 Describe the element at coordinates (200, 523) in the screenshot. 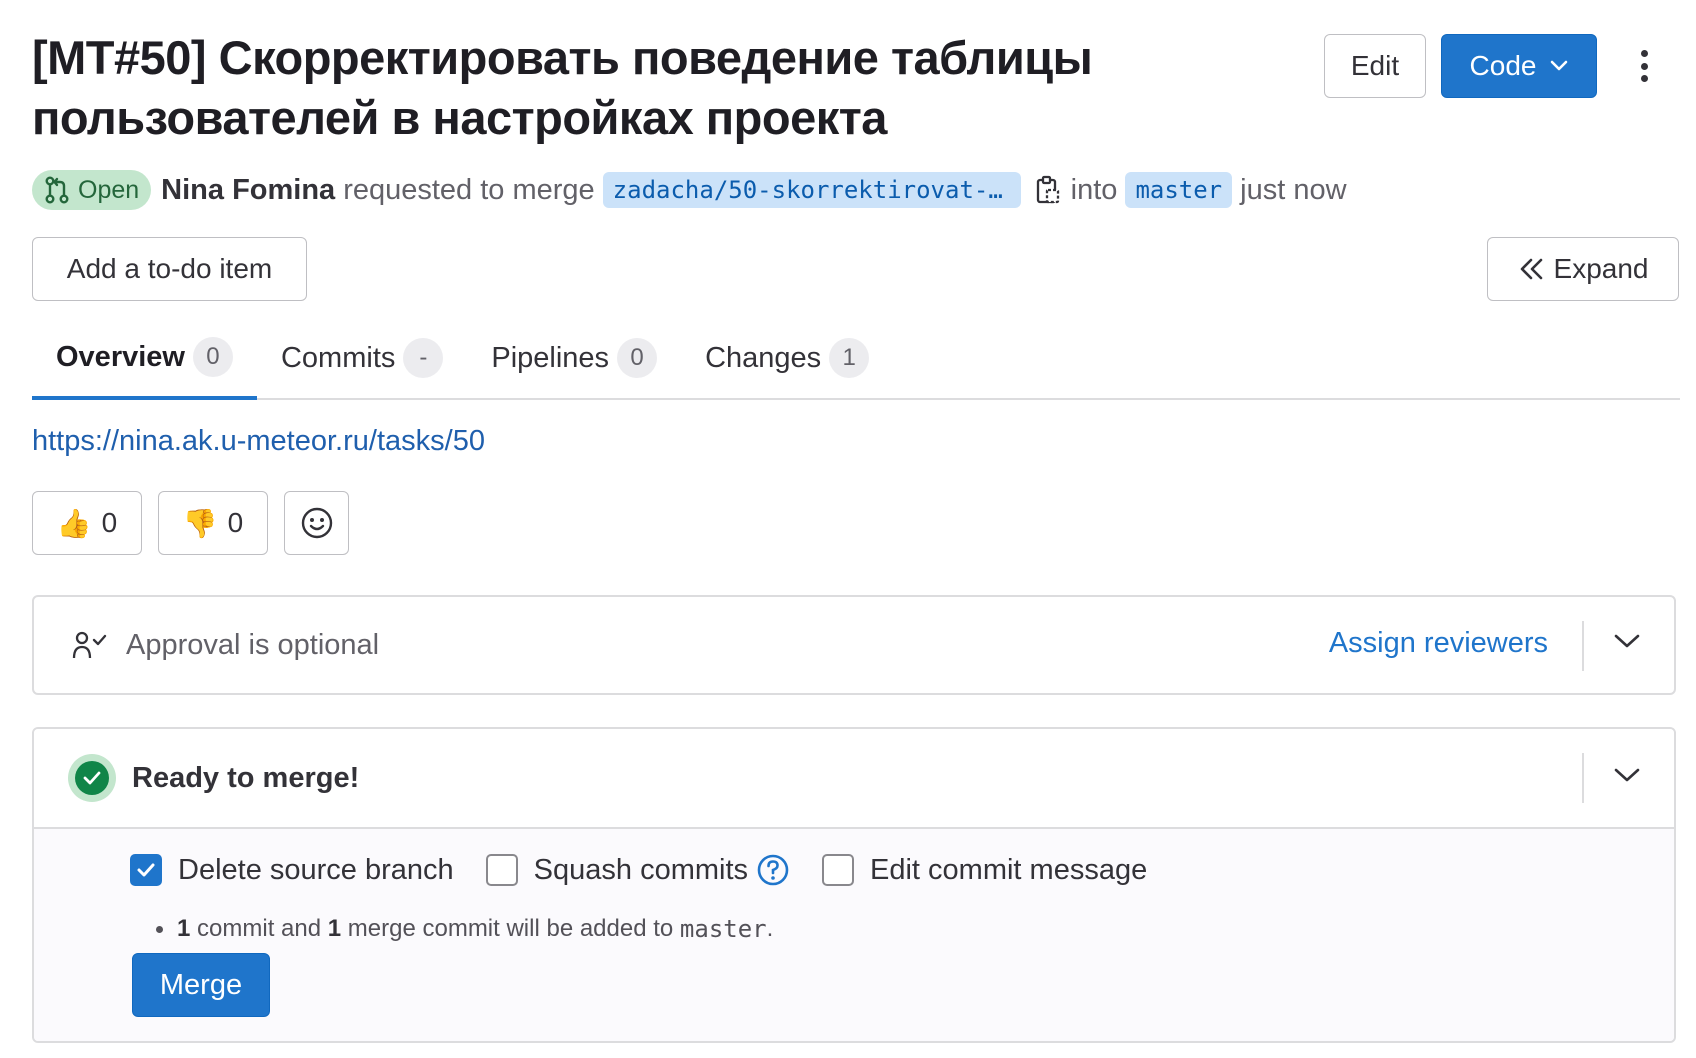

I see `thumbs-down-icon: 👎` at that location.